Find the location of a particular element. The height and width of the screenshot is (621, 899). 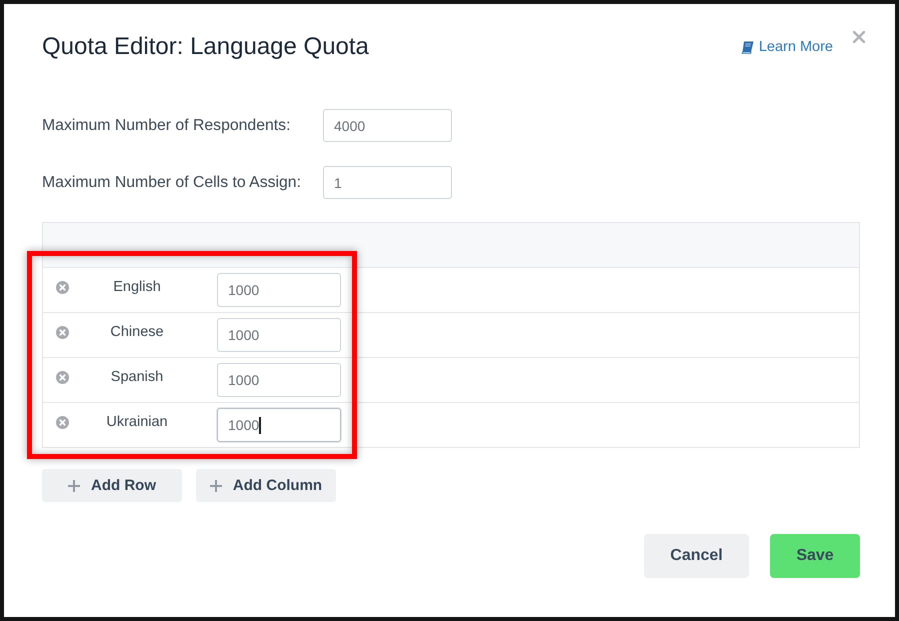

field-label: Maximum Number of Respondents: is located at coordinates (167, 125).